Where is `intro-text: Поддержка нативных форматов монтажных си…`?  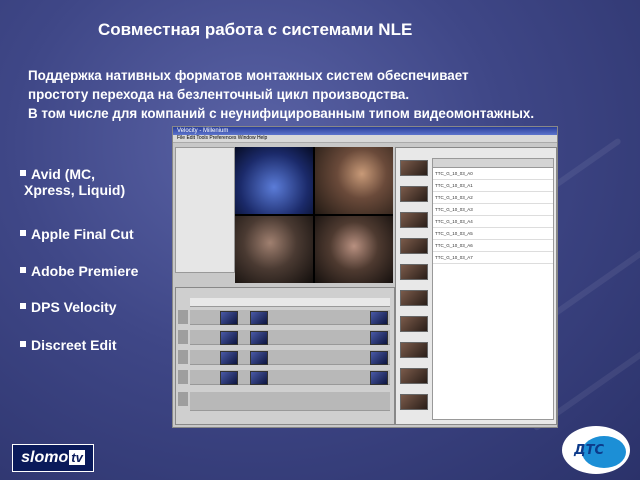 intro-text: Поддержка нативных форматов монтажных си… is located at coordinates (333, 94).